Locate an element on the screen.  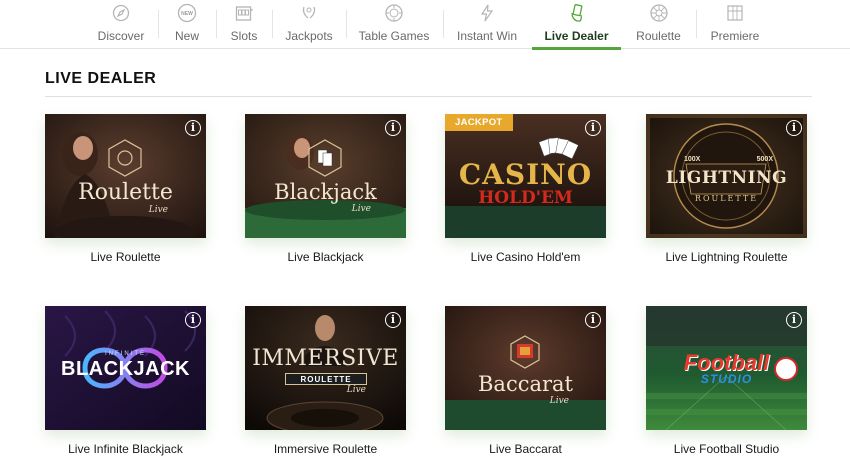
laurel-icon is located at coordinates (309, 13).